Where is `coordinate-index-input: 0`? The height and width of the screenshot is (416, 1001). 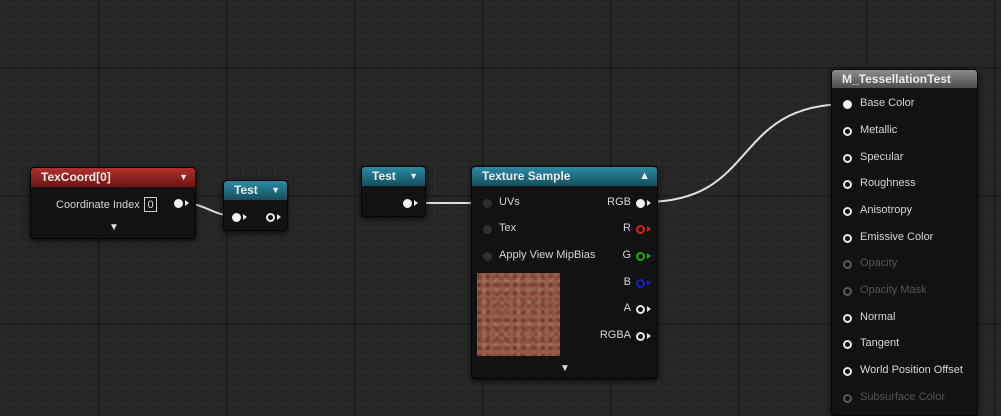 coordinate-index-input: 0 is located at coordinates (150, 204).